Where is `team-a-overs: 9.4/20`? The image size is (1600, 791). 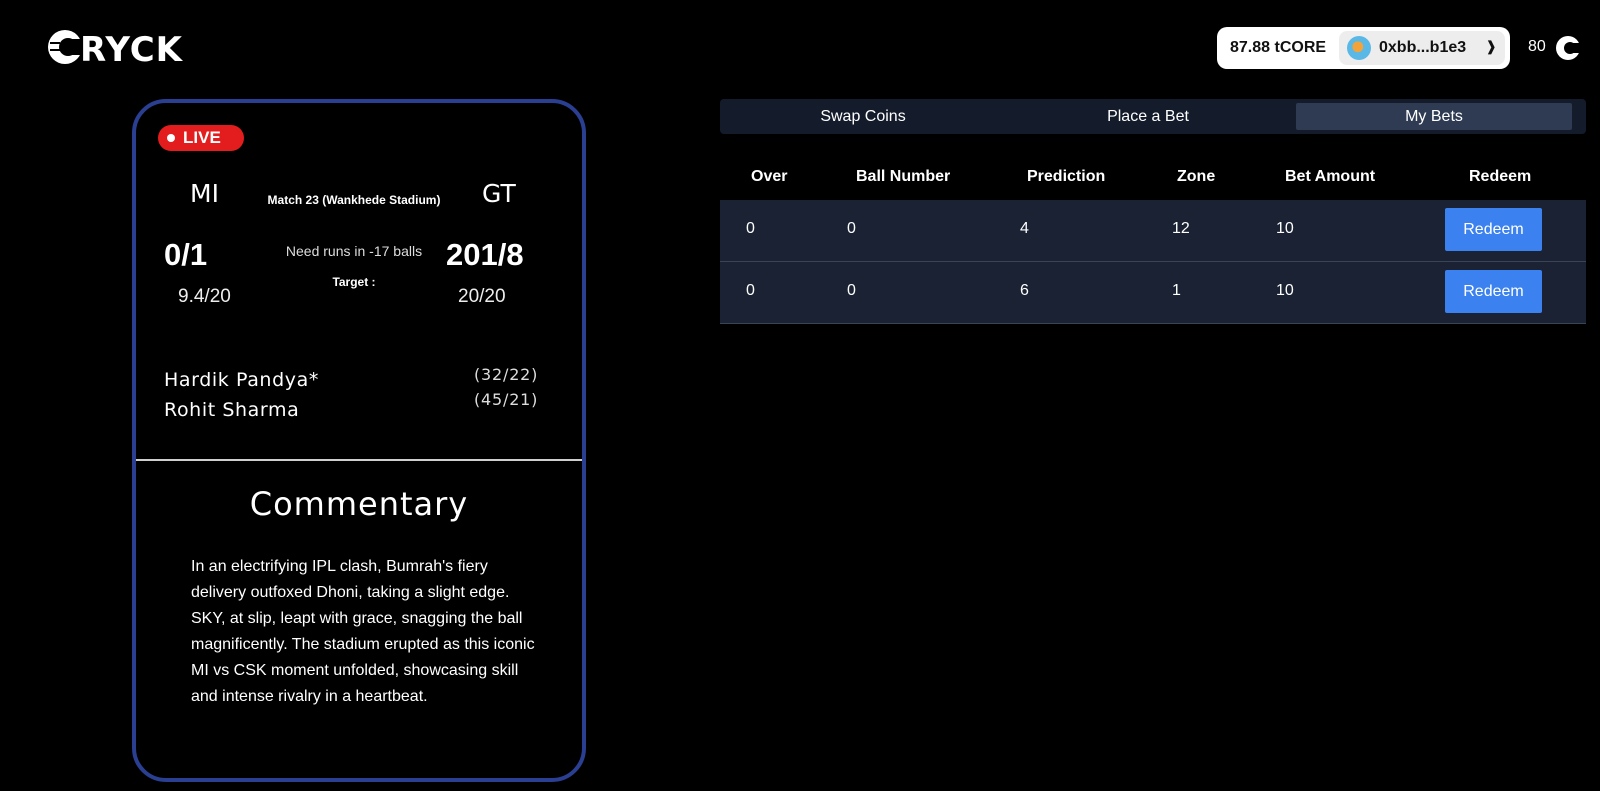
team-a-overs: 9.4/20 is located at coordinates (204, 296).